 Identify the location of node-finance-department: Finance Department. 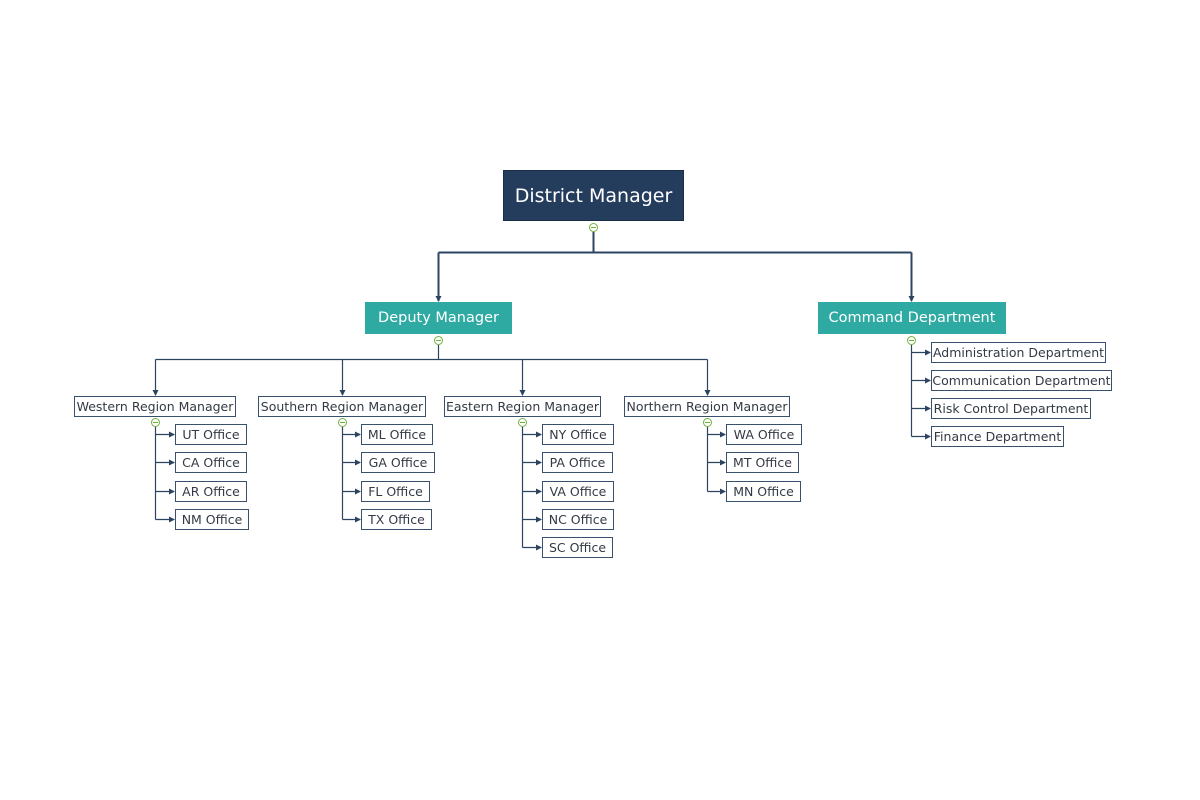
(997, 436).